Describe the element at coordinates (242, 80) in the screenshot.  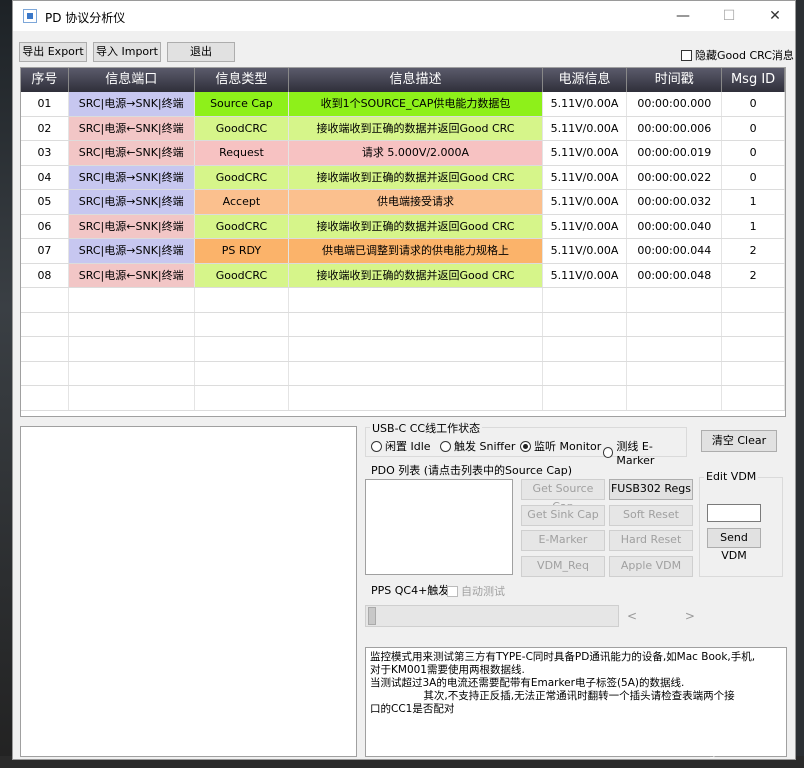
I see `column-header: 信息类型` at that location.